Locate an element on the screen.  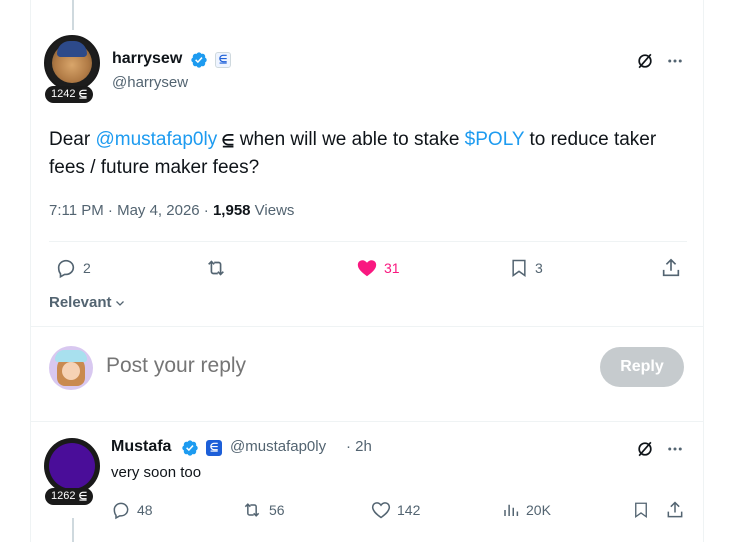
reply-input is located at coordinates (336, 366).